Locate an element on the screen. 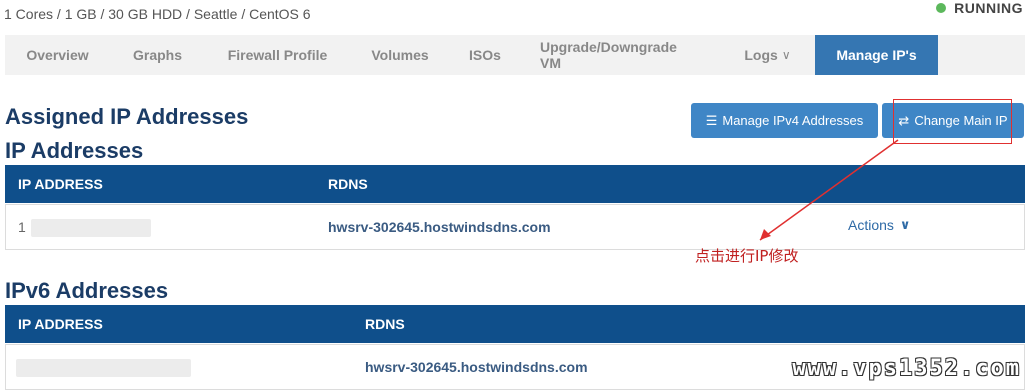  manage-ipv4-label: Manage IPv4 Addresses is located at coordinates (793, 120).